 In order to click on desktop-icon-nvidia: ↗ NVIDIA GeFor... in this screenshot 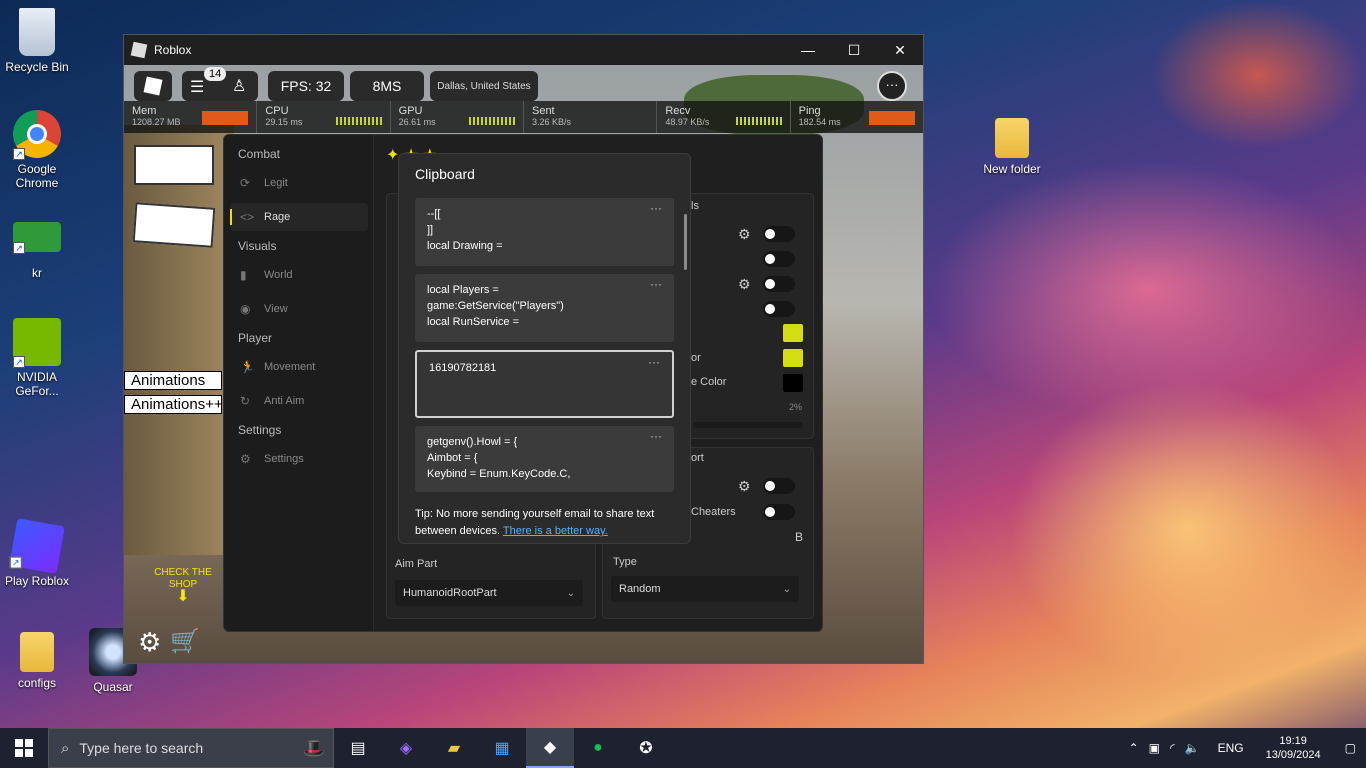, I will do `click(37, 358)`.